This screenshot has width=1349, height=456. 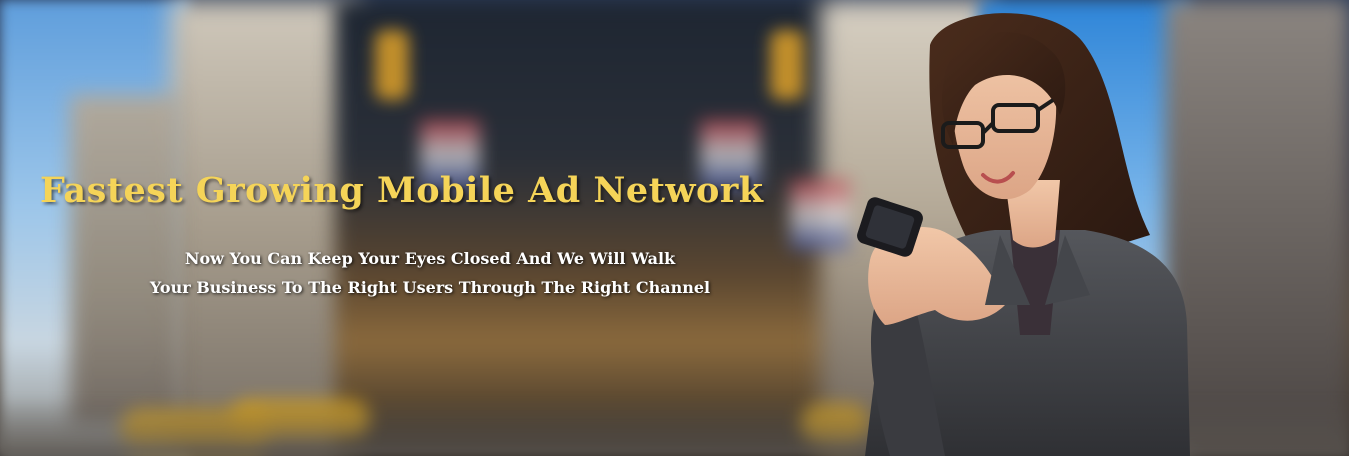 What do you see at coordinates (265, 228) in the screenshot?
I see `bg-building-left` at bounding box center [265, 228].